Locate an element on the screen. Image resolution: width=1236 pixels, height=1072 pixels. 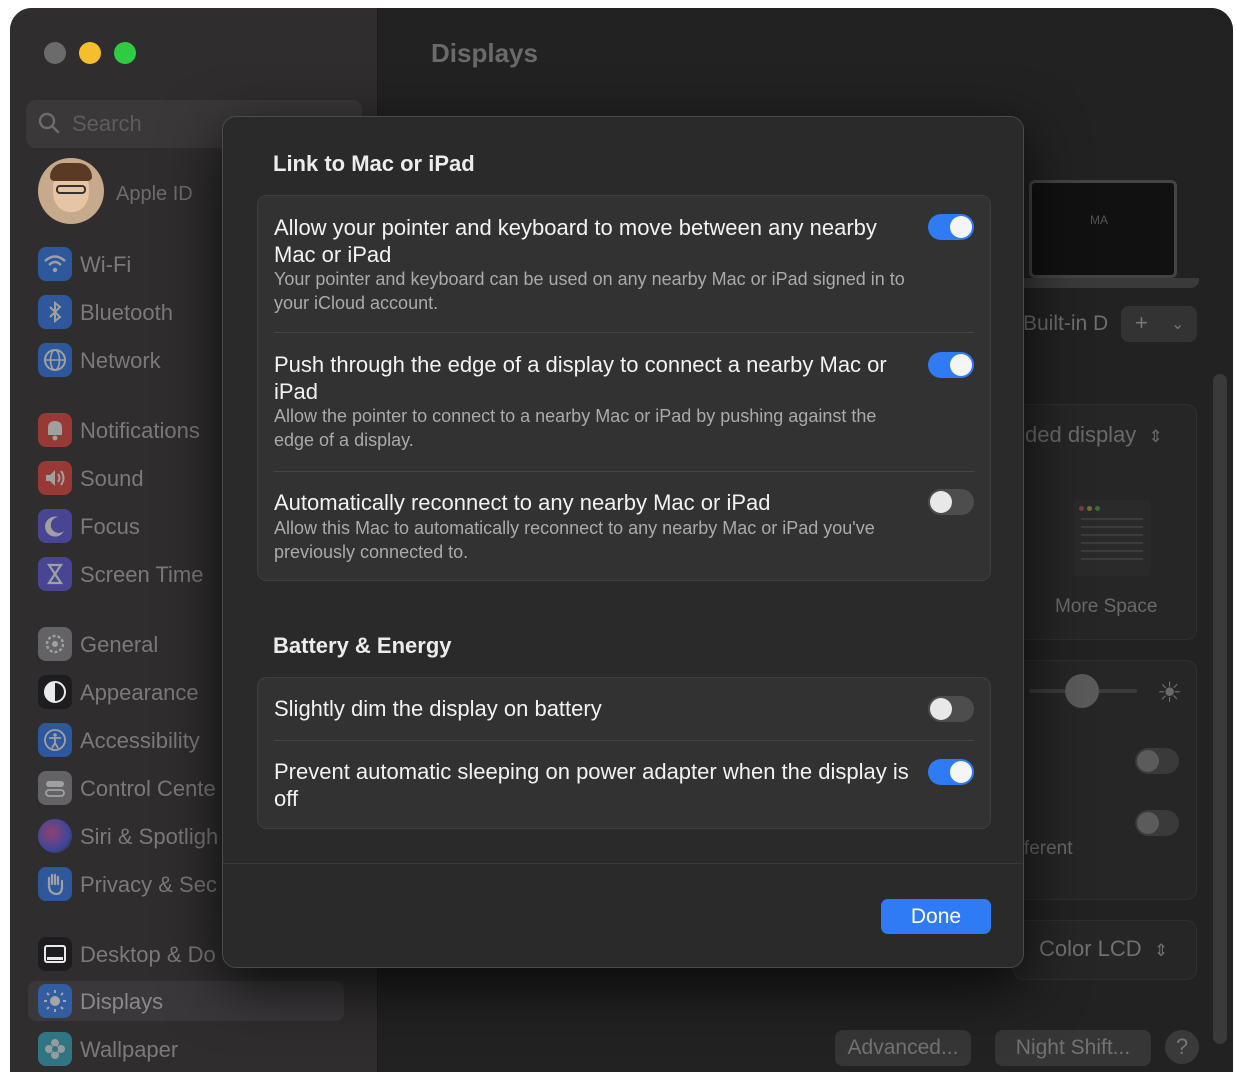
sidebar-item-label: Privacy & Sec is located at coordinates (148, 884).